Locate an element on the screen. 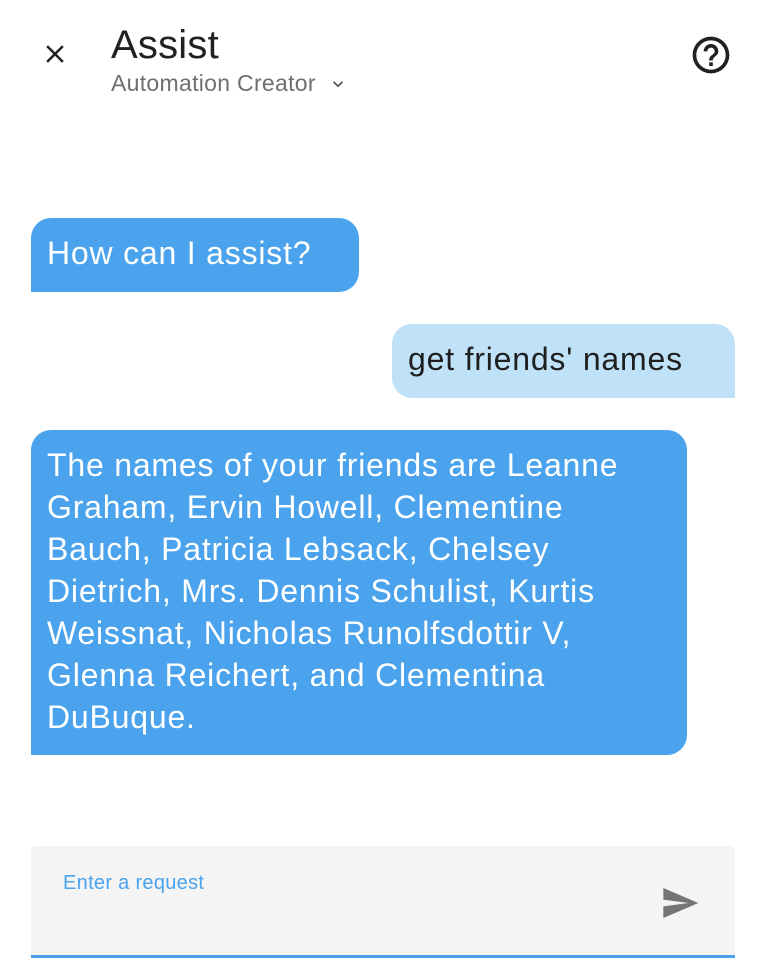  chevron-down-icon is located at coordinates (338, 84).